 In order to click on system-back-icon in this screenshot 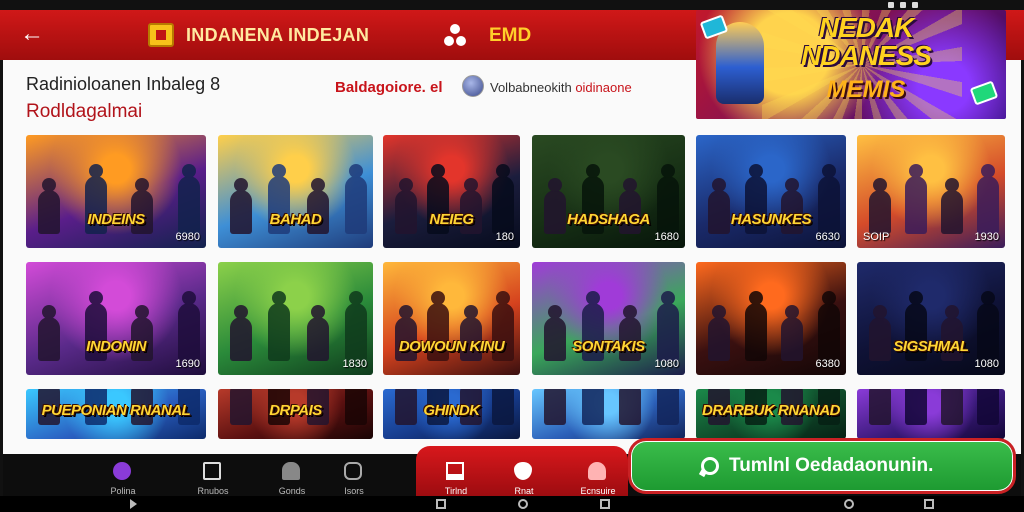, I will do `click(133, 504)`.